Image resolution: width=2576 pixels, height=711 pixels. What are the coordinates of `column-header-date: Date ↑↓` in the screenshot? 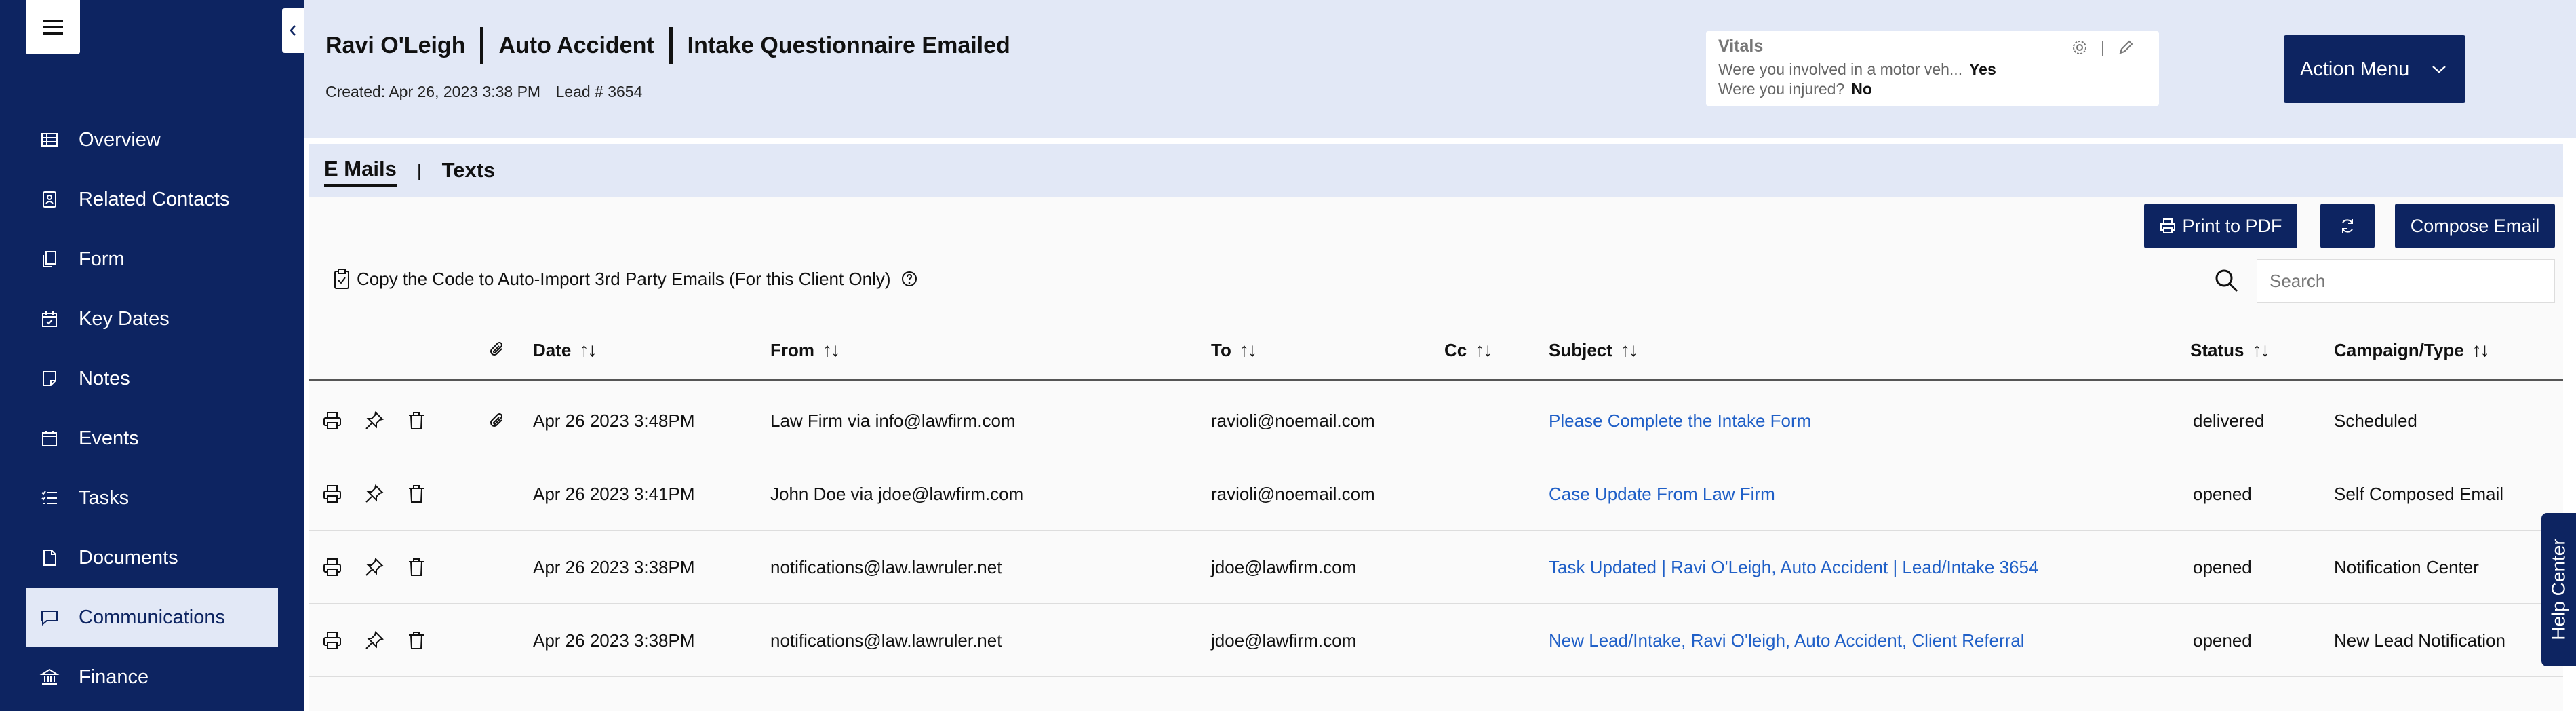 It's located at (565, 350).